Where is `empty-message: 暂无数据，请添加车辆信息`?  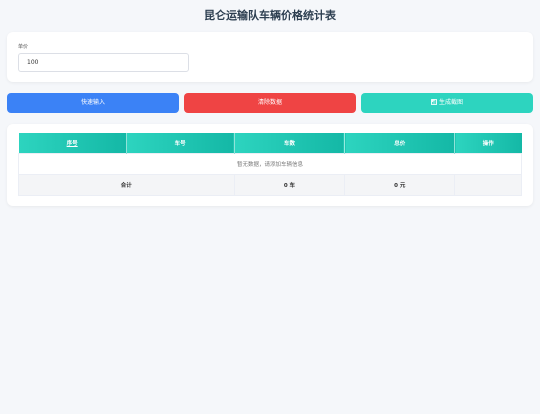
empty-message: 暂无数据，请添加车辆信息 is located at coordinates (270, 164).